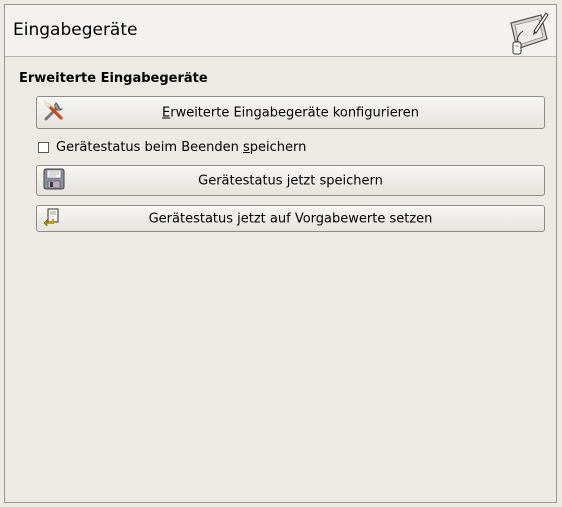 The height and width of the screenshot is (507, 562). Describe the element at coordinates (54, 181) in the screenshot. I see `floppy-disk-icon` at that location.